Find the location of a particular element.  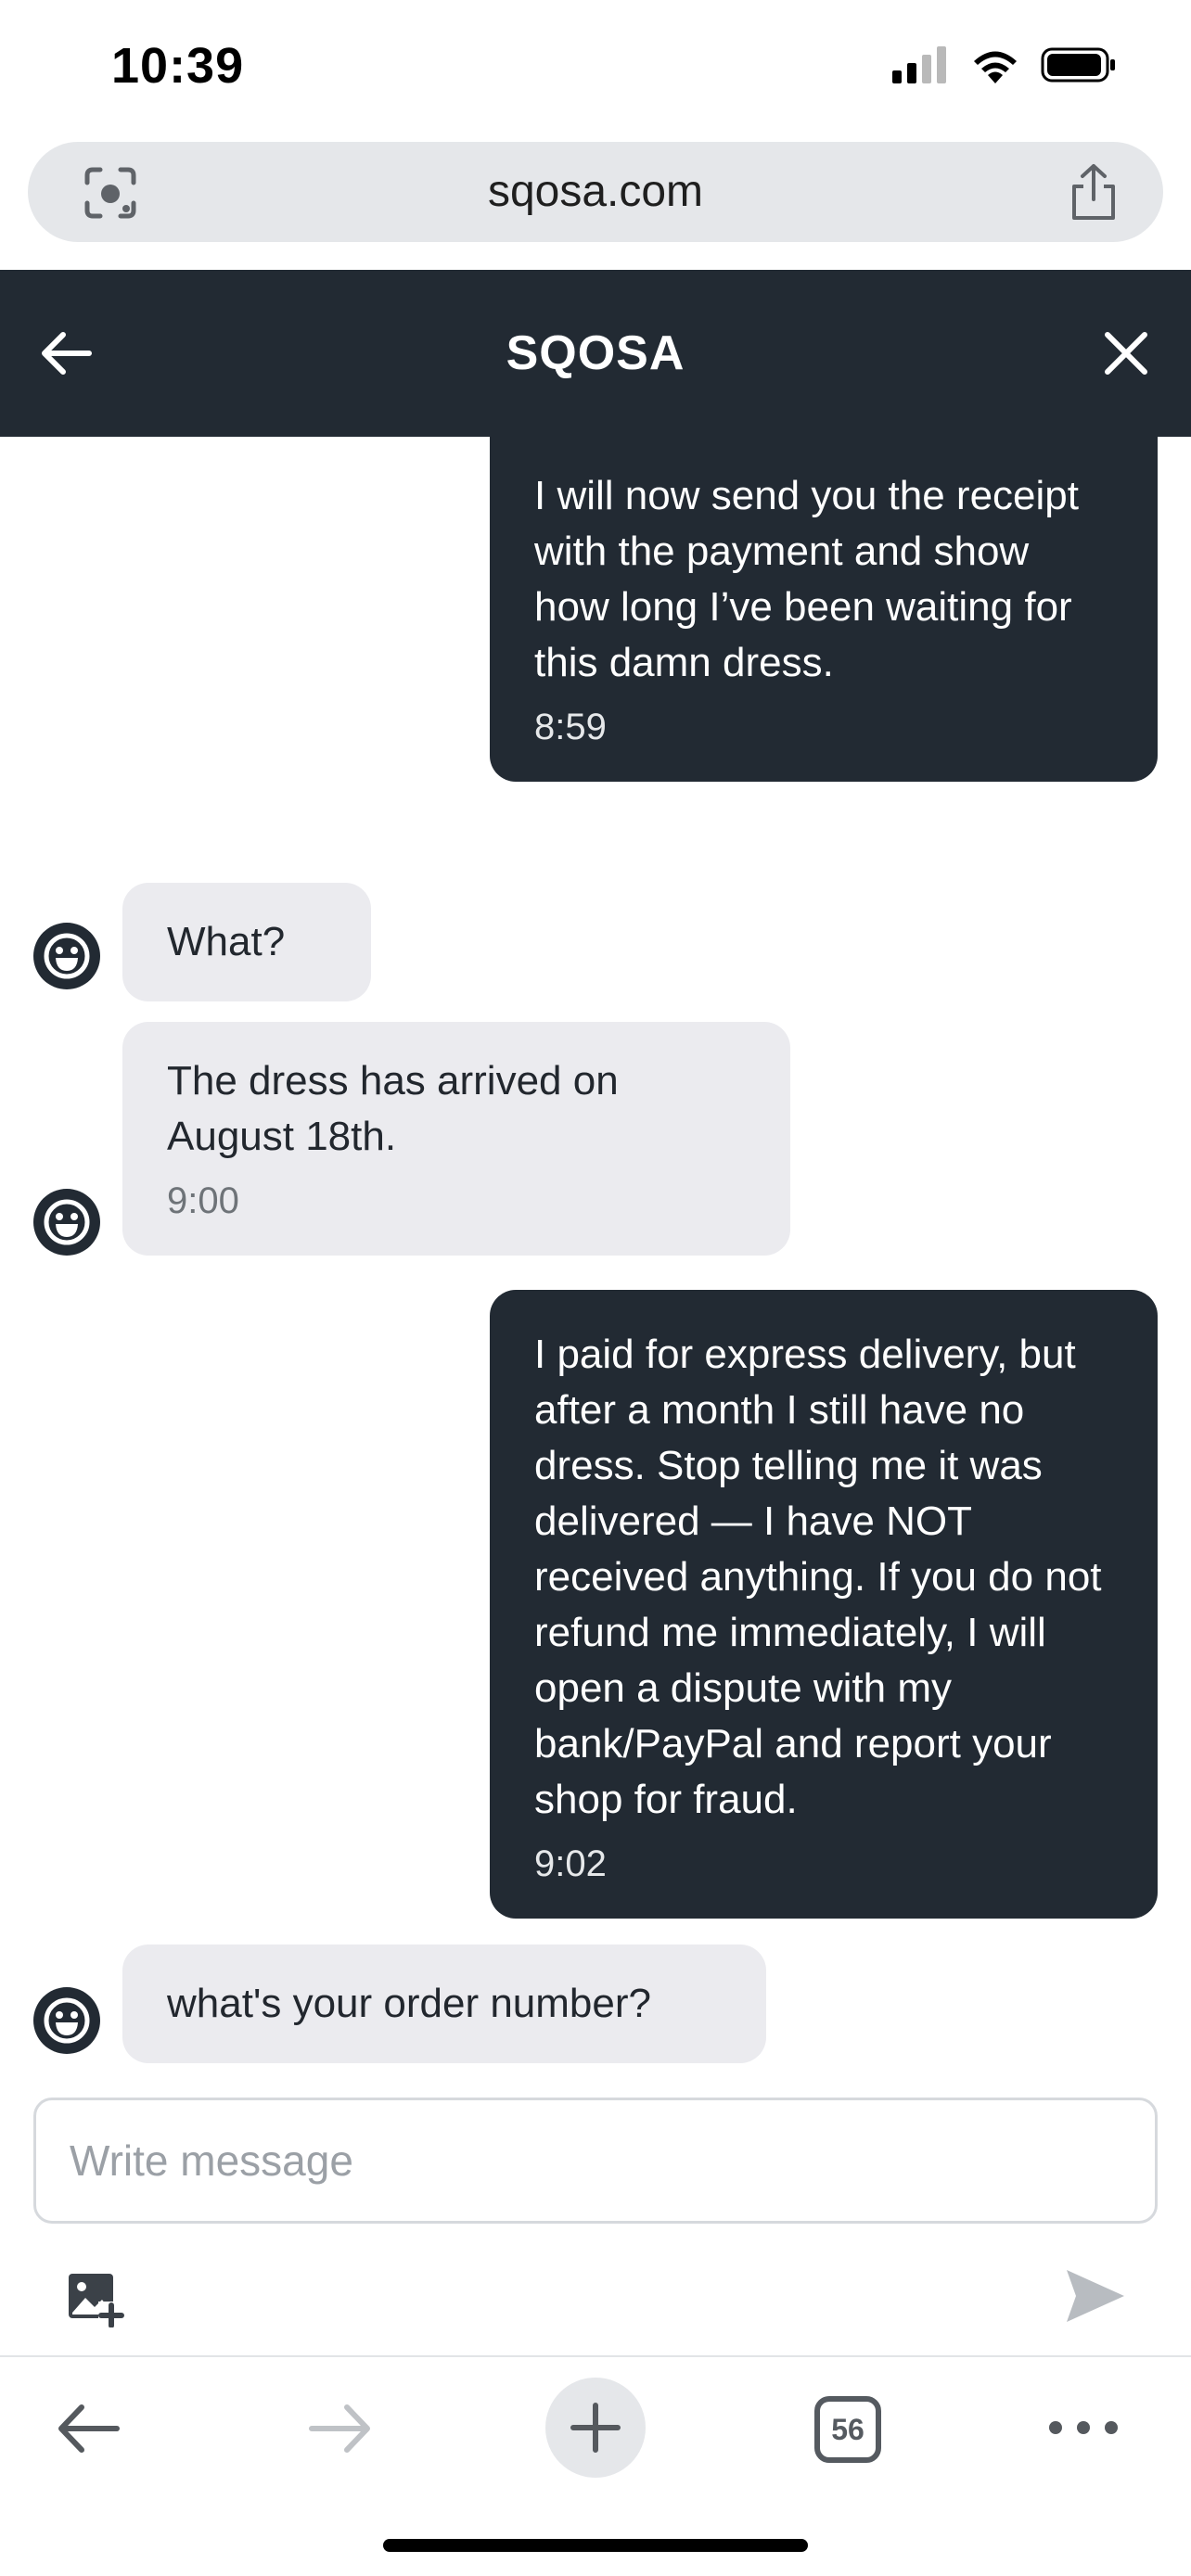

message-time: 9:02 is located at coordinates (571, 1863).